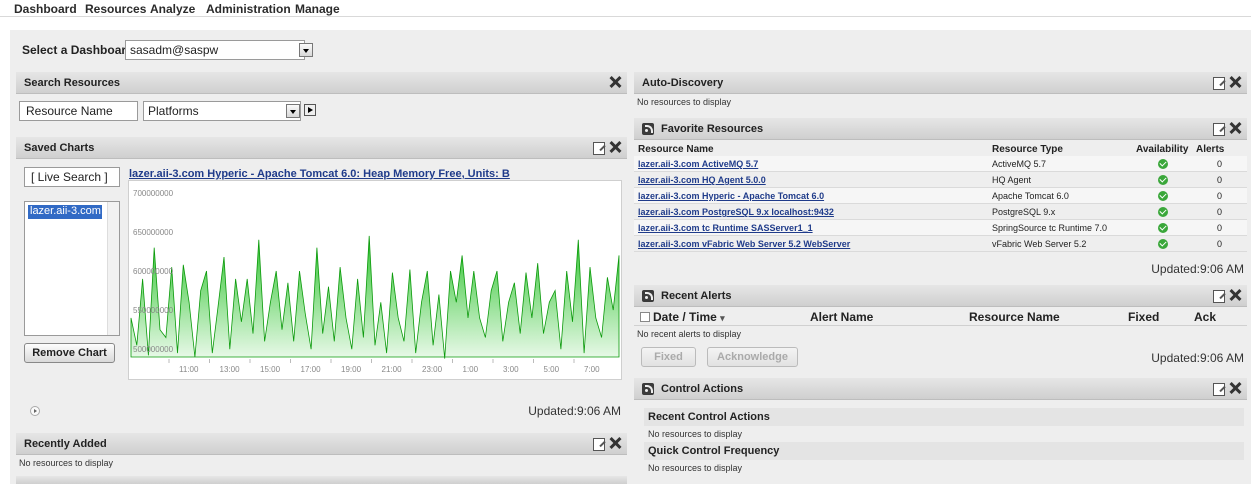 Image resolution: width=1251 pixels, height=484 pixels. Describe the element at coordinates (552, 369) in the screenshot. I see `x-tick-label: 5:00` at that location.